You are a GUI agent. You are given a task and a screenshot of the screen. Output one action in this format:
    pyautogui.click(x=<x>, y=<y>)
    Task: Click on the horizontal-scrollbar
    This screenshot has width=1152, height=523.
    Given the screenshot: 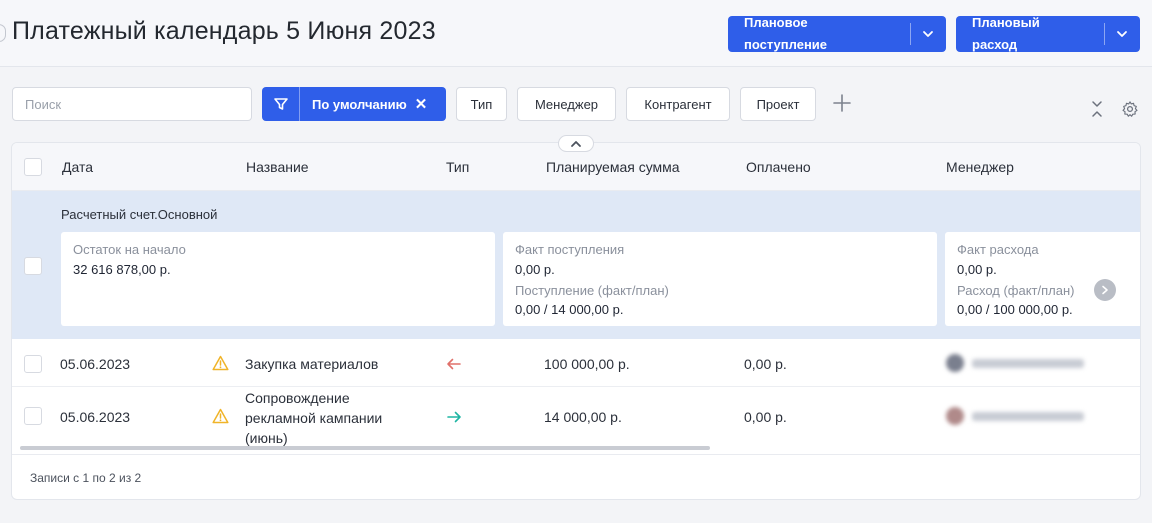 What is the action you would take?
    pyautogui.click(x=365, y=448)
    